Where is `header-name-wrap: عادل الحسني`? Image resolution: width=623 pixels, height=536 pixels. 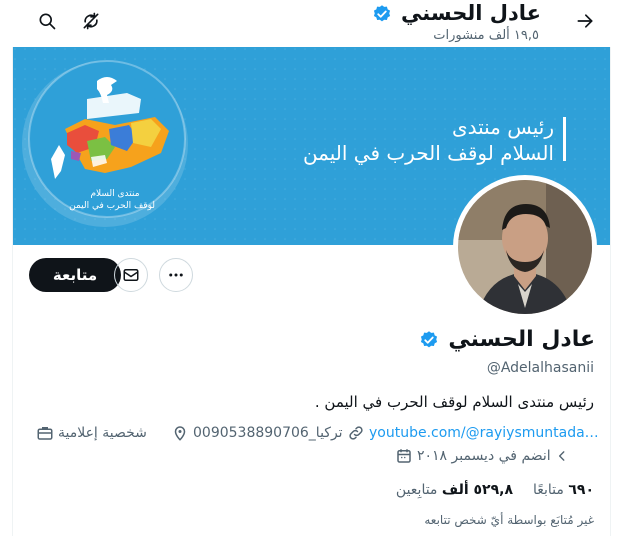 header-name-wrap: عادل الحسني is located at coordinates (456, 13).